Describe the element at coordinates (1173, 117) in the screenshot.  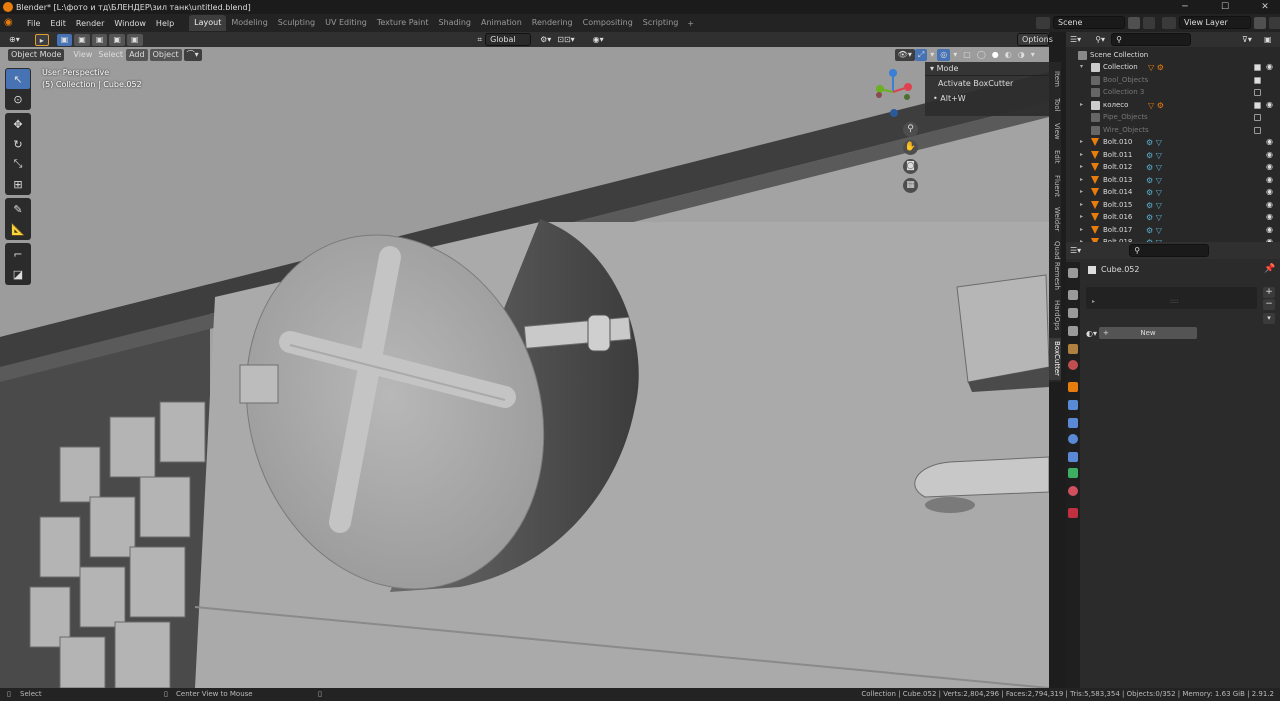
I see `outliner-row: Pipe_Objects` at that location.